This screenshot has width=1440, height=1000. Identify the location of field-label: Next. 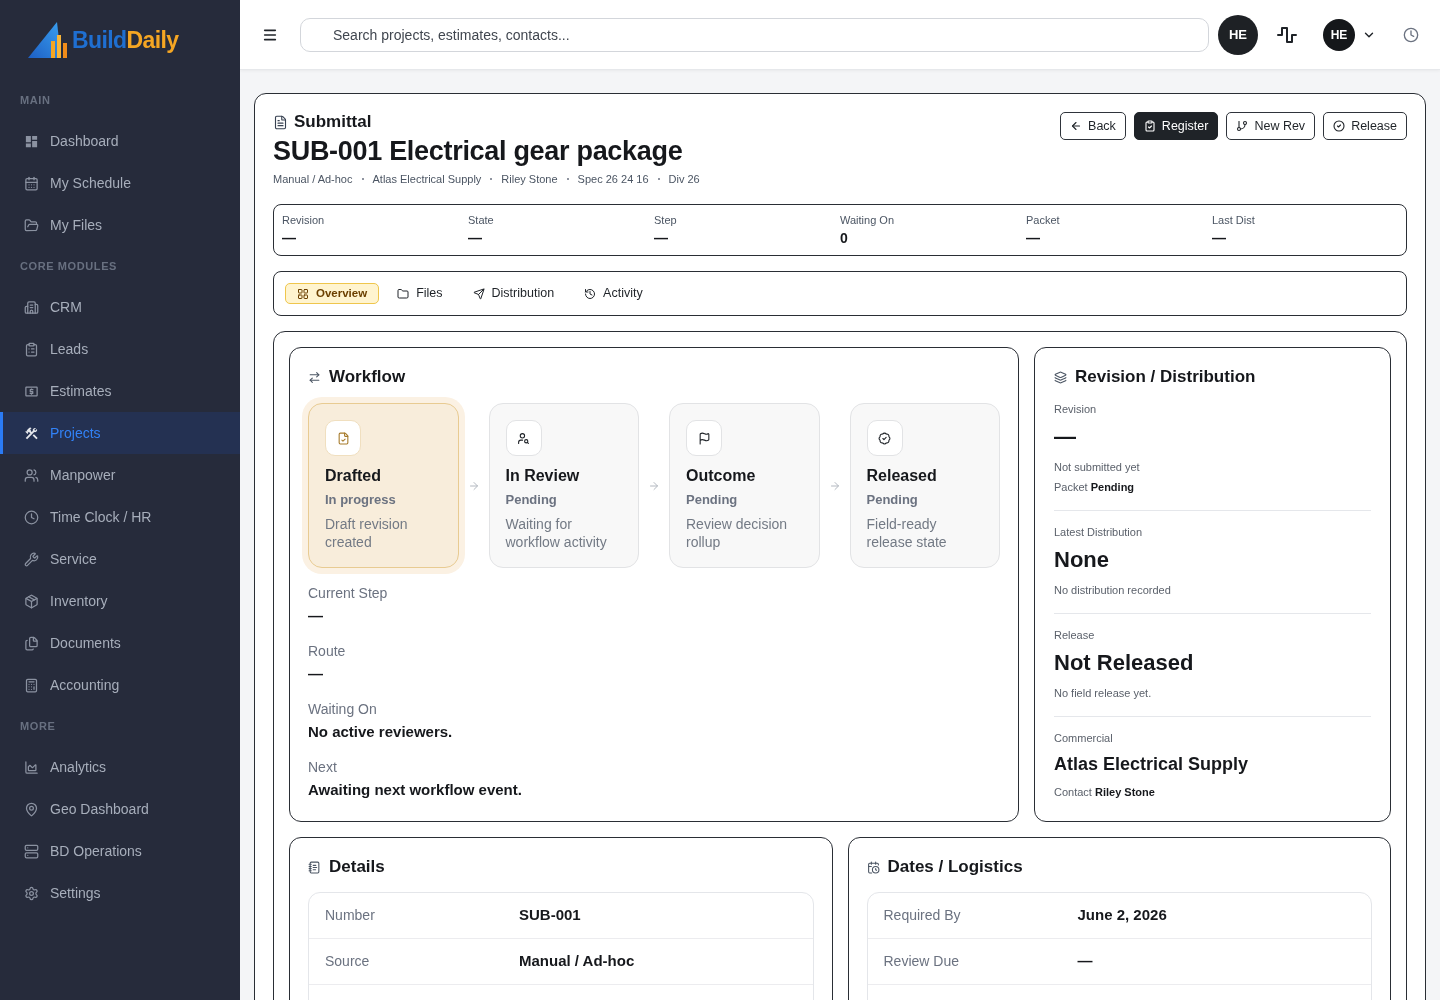
(322, 767).